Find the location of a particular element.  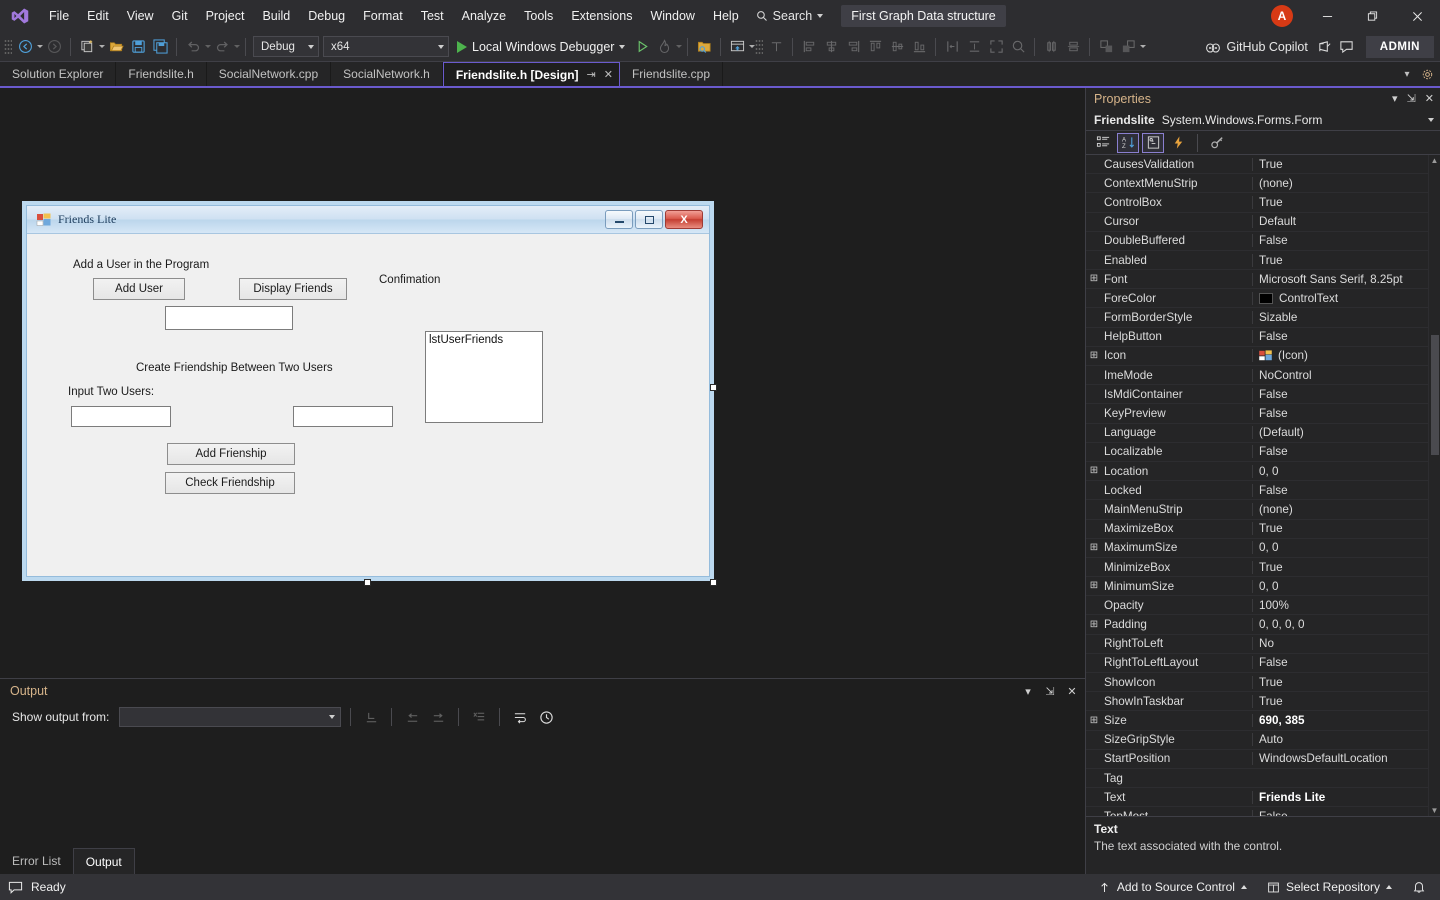

property-value: 100% is located at coordinates (1340, 605).